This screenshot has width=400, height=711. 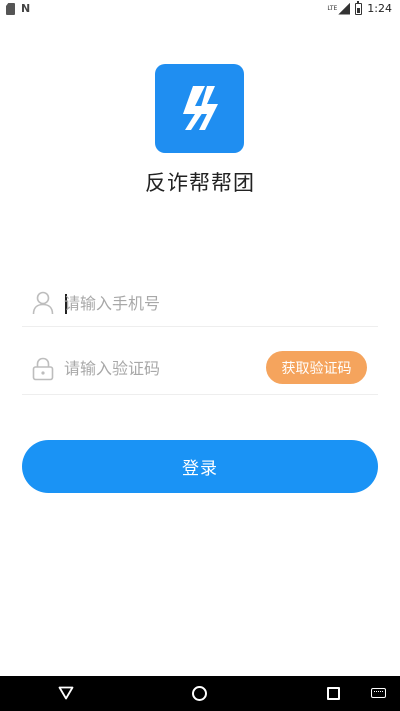 I want to click on status-time: 1:24, so click(x=379, y=8).